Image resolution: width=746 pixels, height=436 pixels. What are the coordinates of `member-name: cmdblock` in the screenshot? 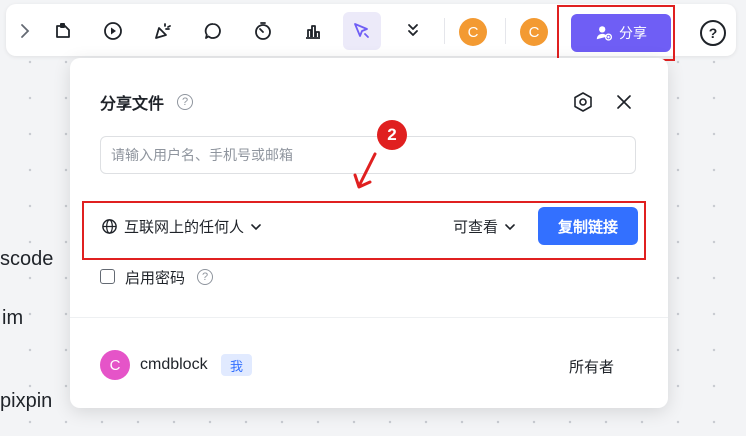 It's located at (174, 364).